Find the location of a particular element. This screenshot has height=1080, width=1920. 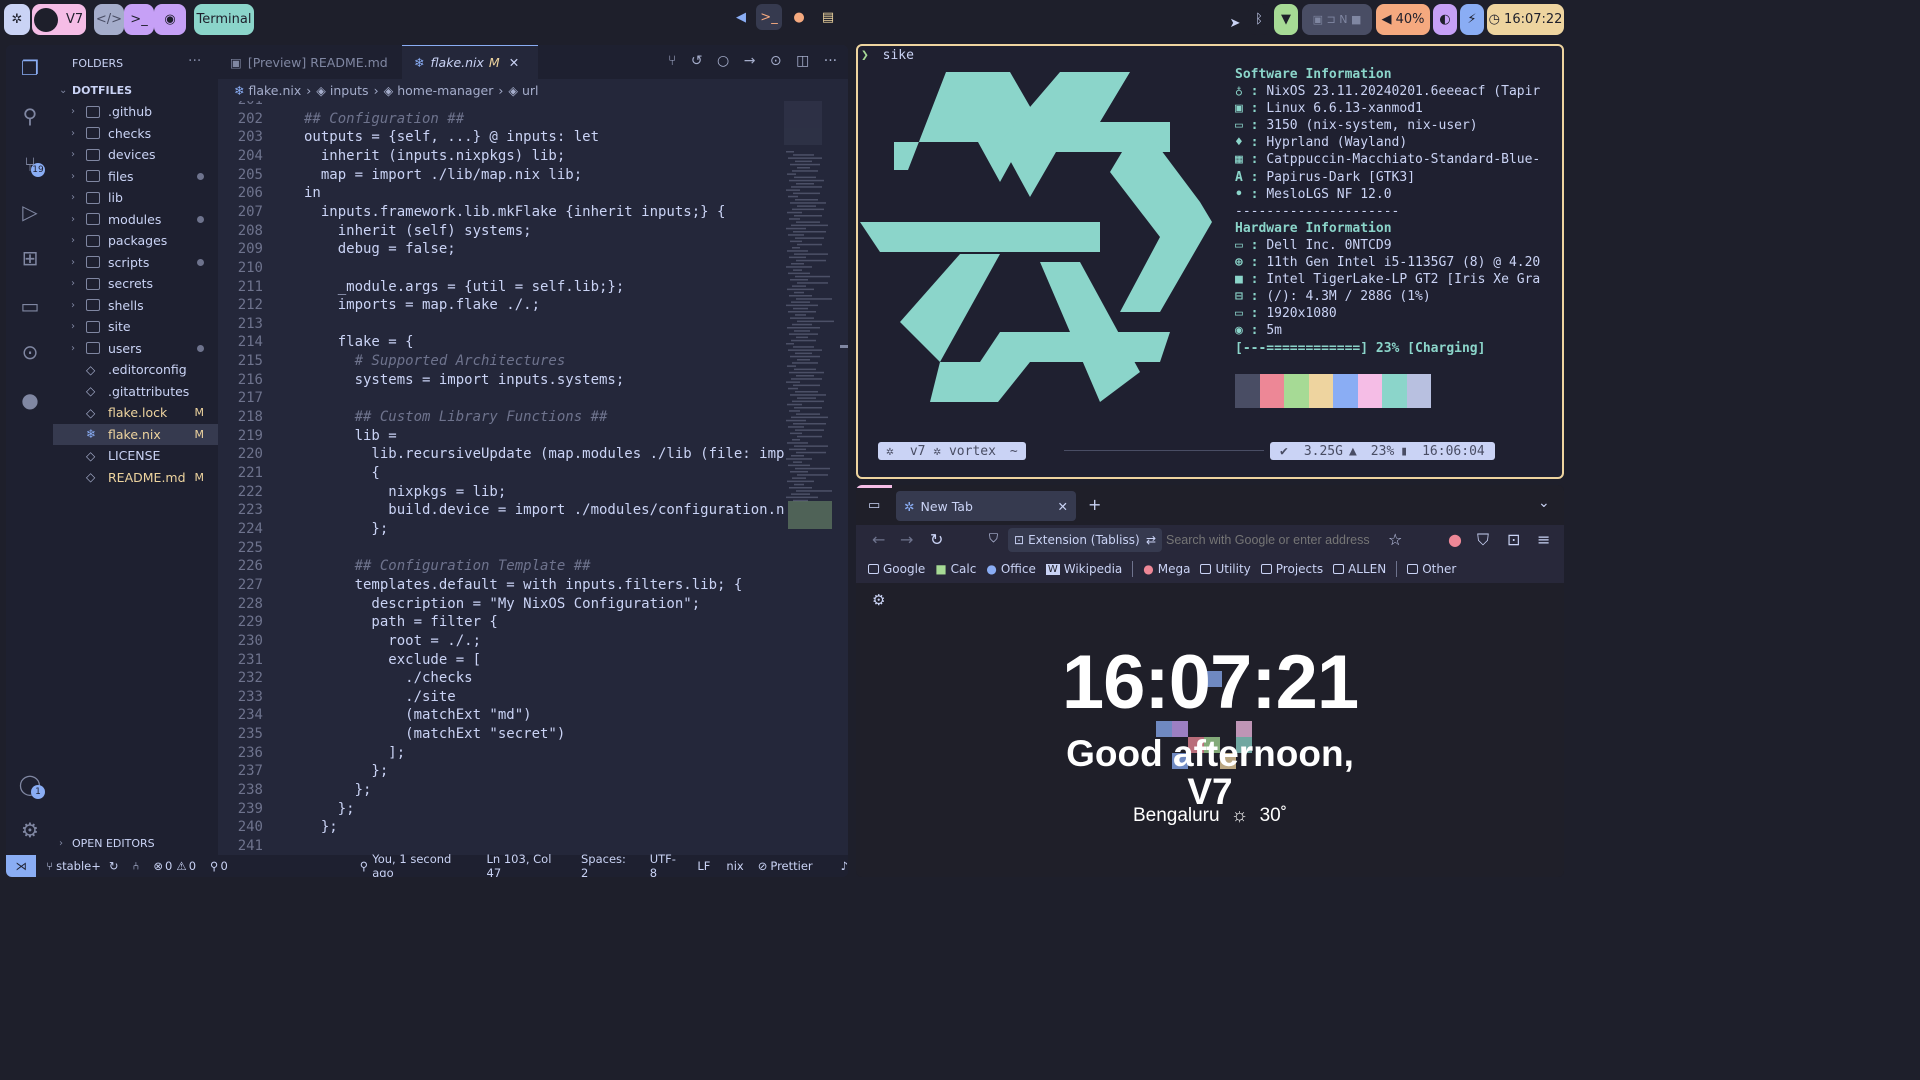

launcher-button: ✲ is located at coordinates (17, 19).